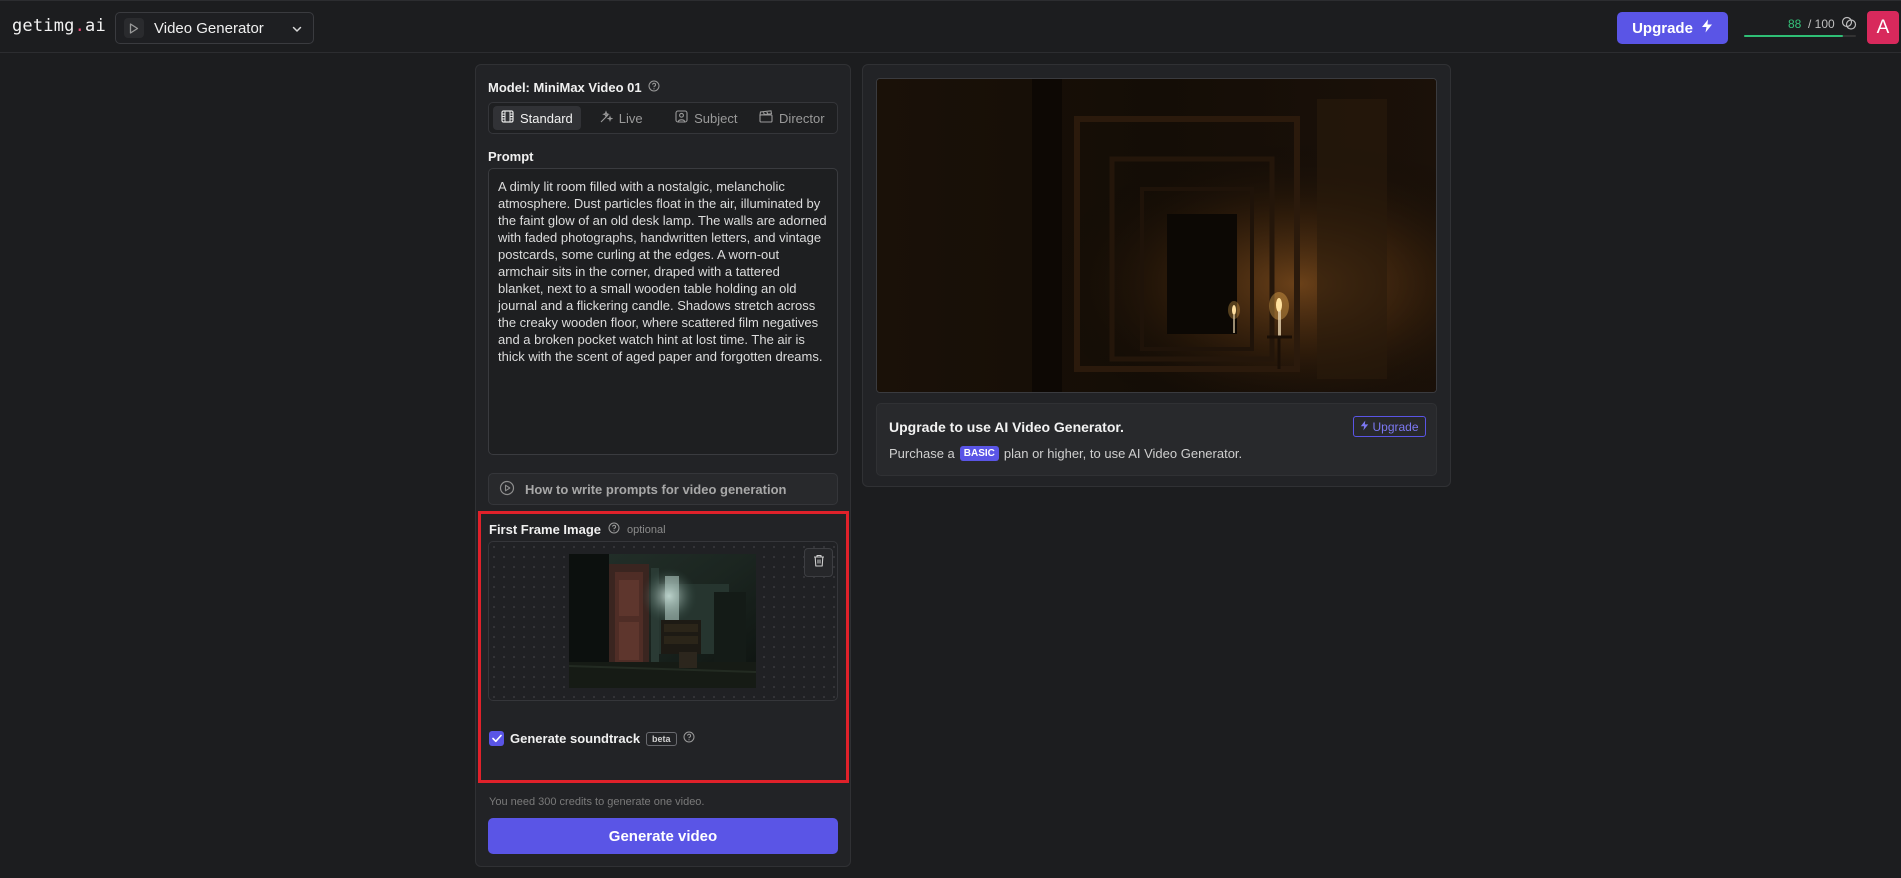 This screenshot has height=878, width=1901. What do you see at coordinates (922, 453) in the screenshot?
I see `upgrade-notice-prefix: Purchase a` at bounding box center [922, 453].